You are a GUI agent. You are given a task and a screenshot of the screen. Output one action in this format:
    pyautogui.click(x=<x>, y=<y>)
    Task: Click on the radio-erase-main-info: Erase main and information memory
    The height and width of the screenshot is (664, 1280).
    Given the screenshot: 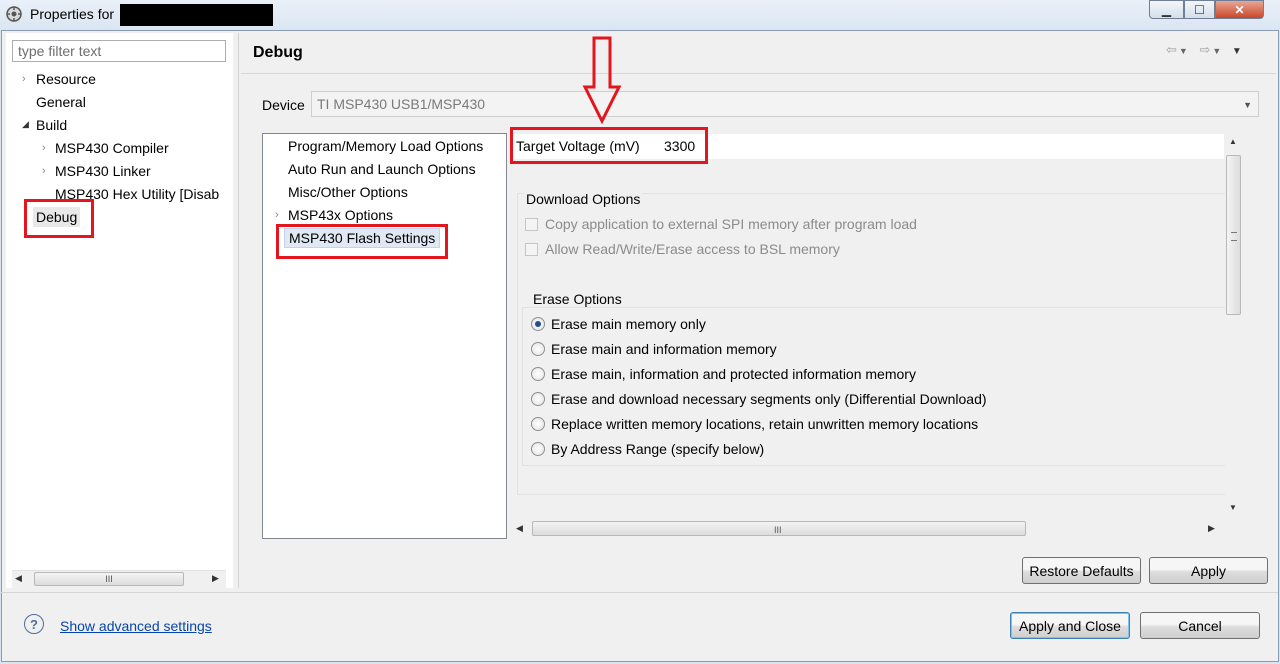 What is the action you would take?
    pyautogui.click(x=654, y=349)
    